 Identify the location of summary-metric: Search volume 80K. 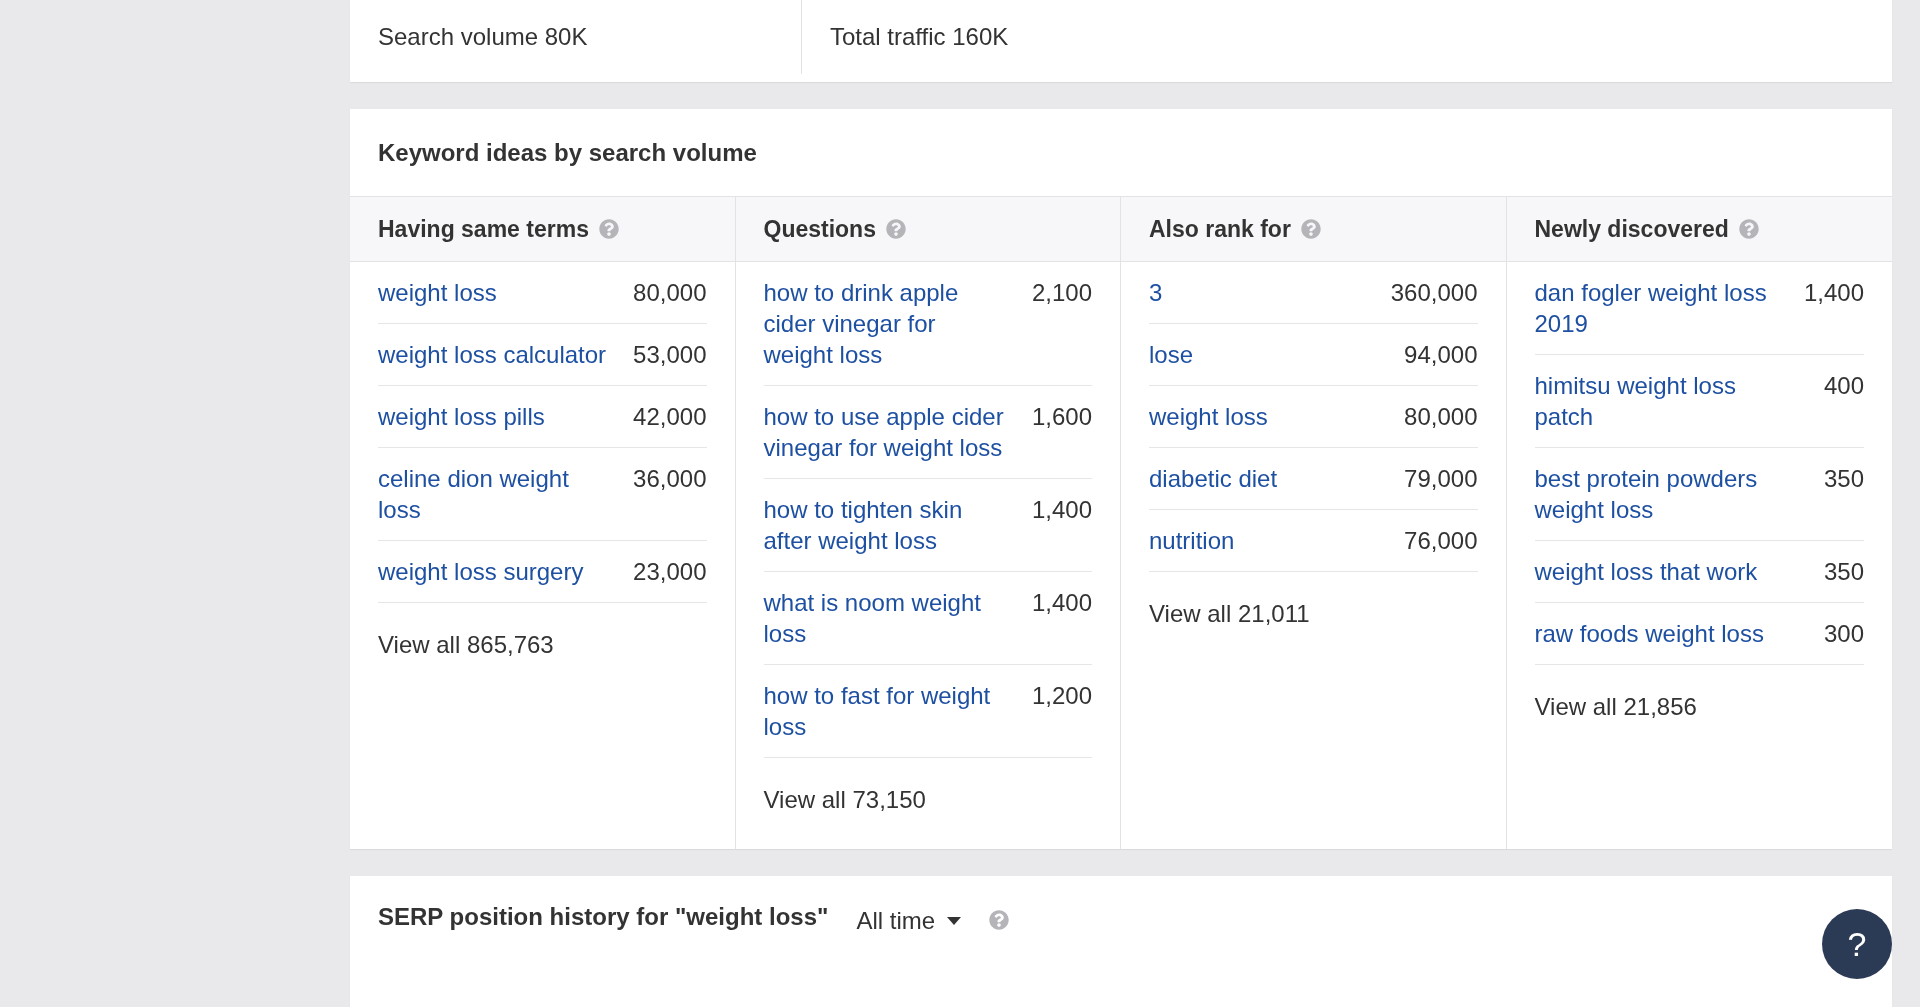
(576, 37).